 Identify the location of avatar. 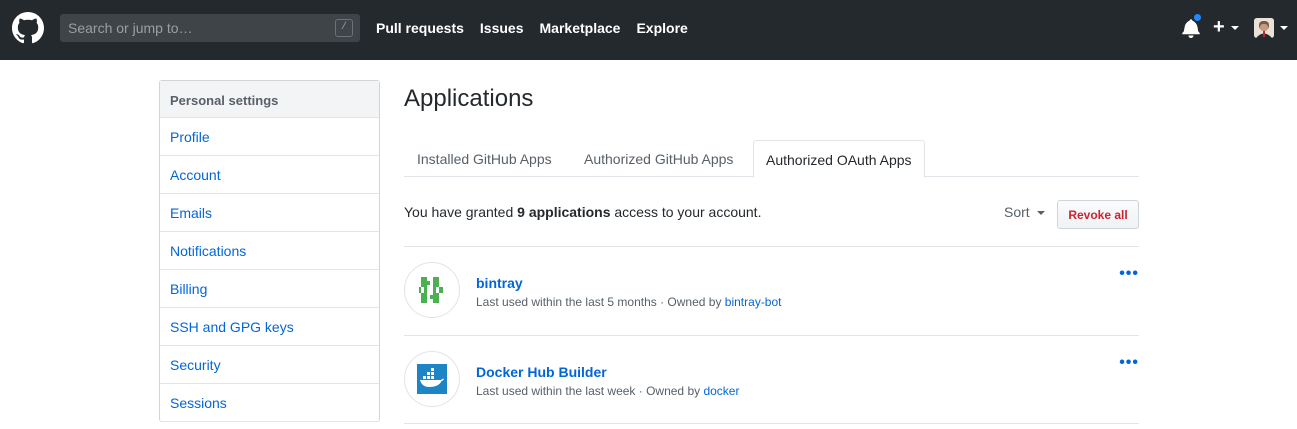
(1264, 28).